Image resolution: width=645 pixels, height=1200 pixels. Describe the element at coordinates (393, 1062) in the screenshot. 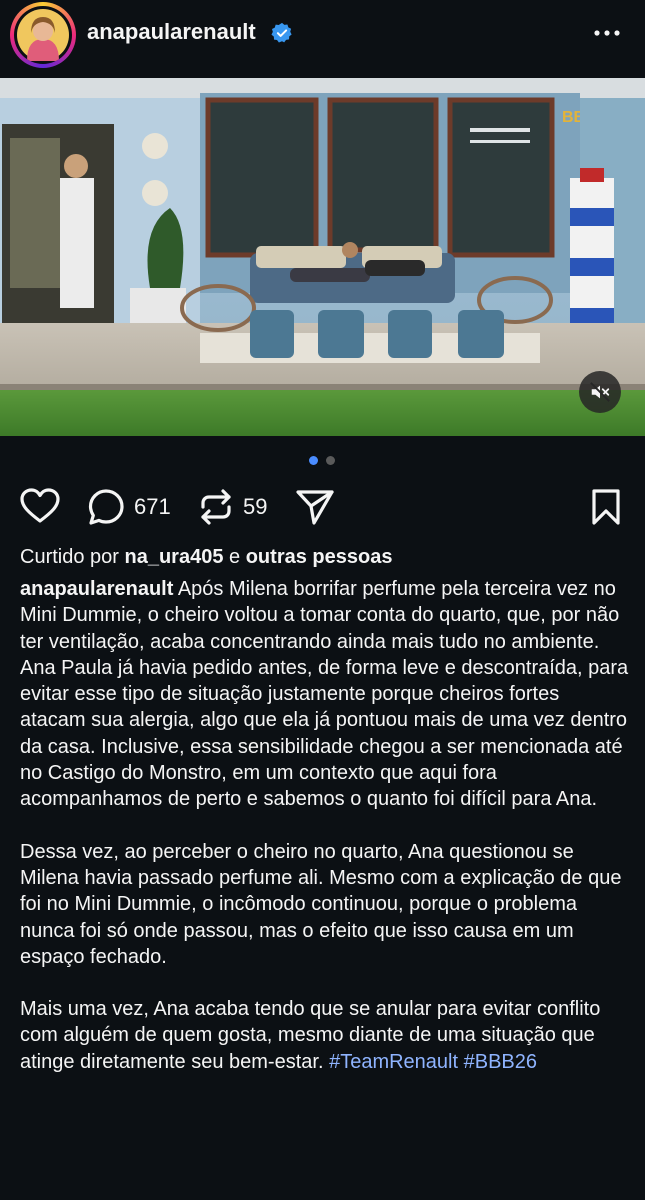

I see `hashtag-teamrenault: #TeamRenault` at that location.